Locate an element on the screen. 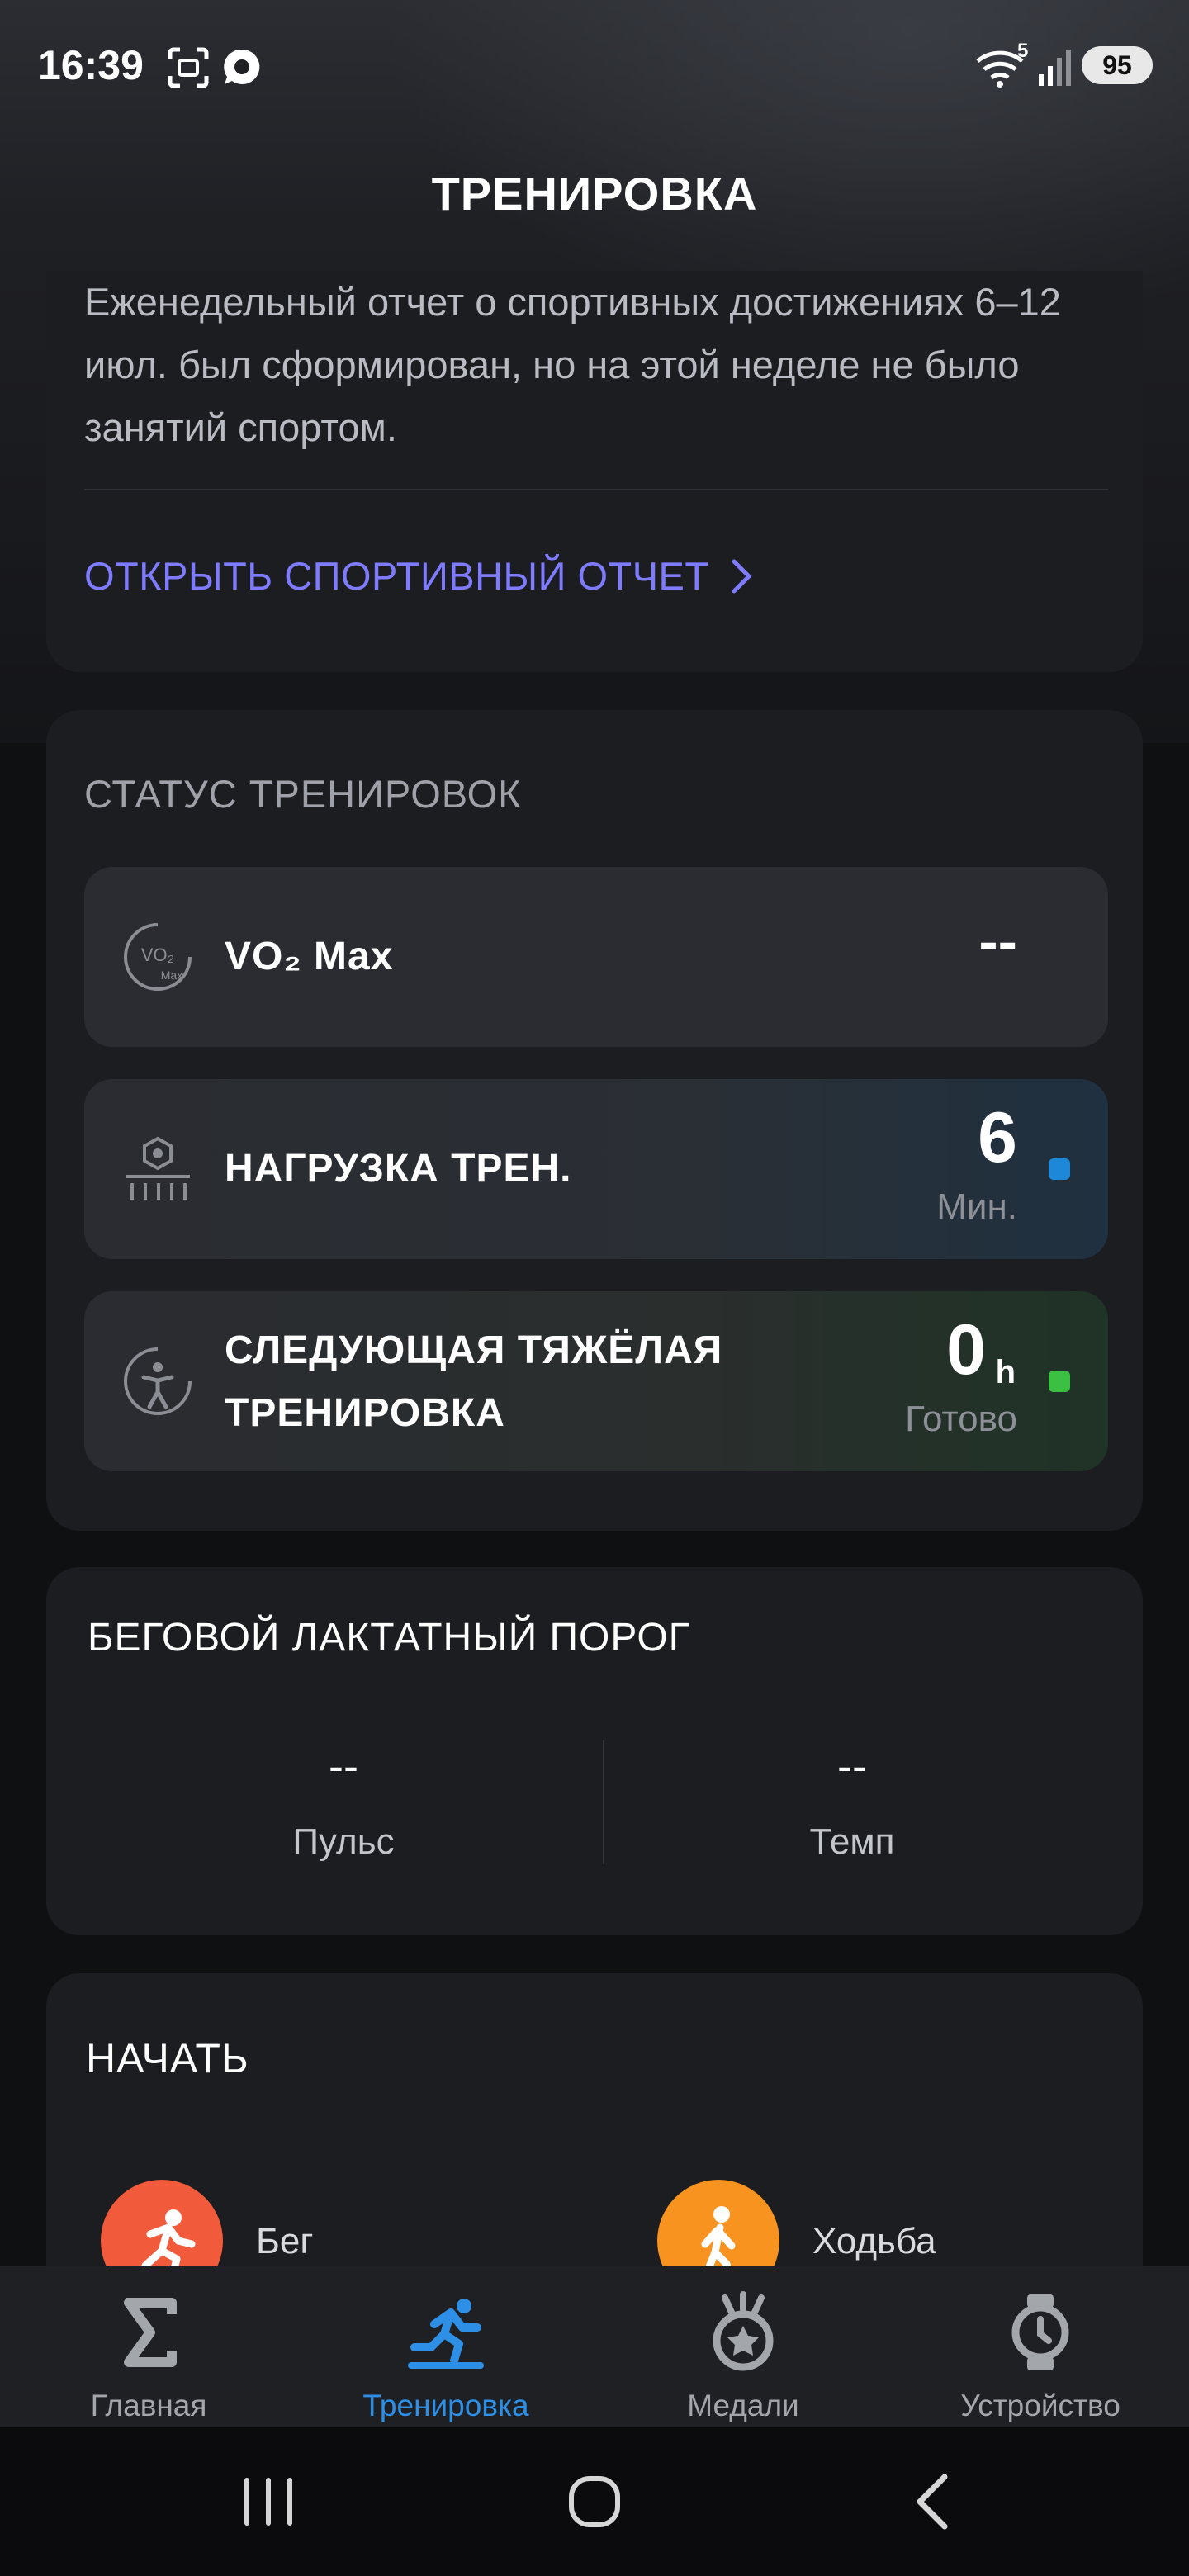 This screenshot has width=1189, height=2576. nav-label-workout: Тренировка is located at coordinates (445, 2405).